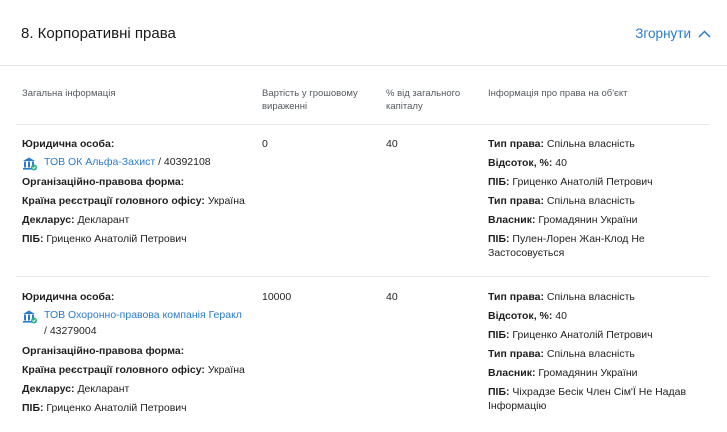  What do you see at coordinates (183, 162) in the screenshot?
I see `company-code: / 40392108` at bounding box center [183, 162].